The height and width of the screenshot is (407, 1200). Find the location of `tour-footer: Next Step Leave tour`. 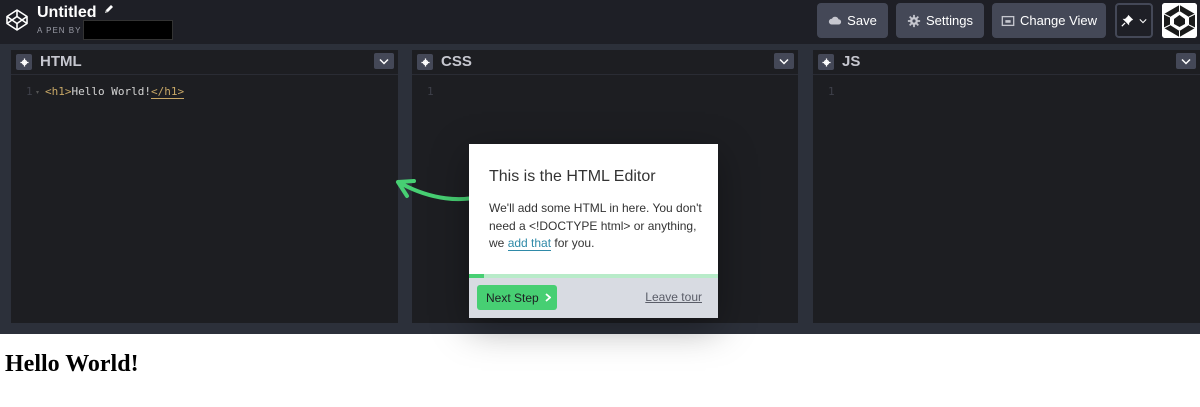

tour-footer: Next Step Leave tour is located at coordinates (593, 298).